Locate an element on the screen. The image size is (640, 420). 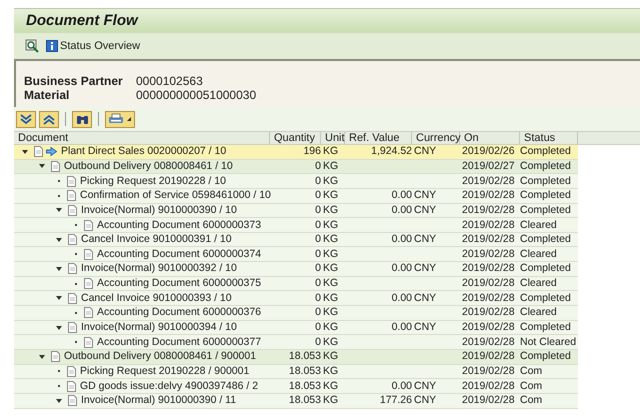
tree-row: Invoice(Normal) 9010000390 / 10 0 KG 0.00 CNY 2019/02/28 Completed is located at coordinates (296, 211).